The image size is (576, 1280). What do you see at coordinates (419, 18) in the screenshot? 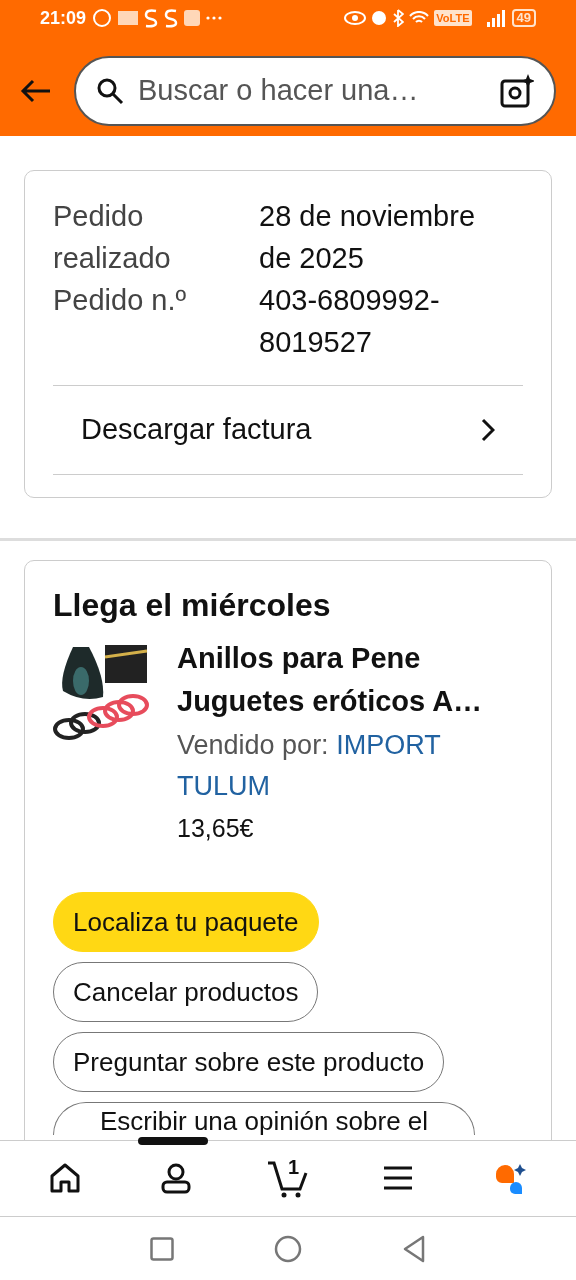
I see `wifi-icon` at bounding box center [419, 18].